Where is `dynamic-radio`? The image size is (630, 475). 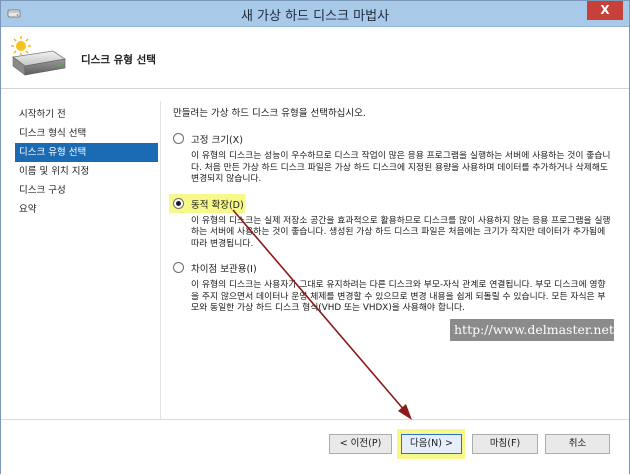 dynamic-radio is located at coordinates (178, 203).